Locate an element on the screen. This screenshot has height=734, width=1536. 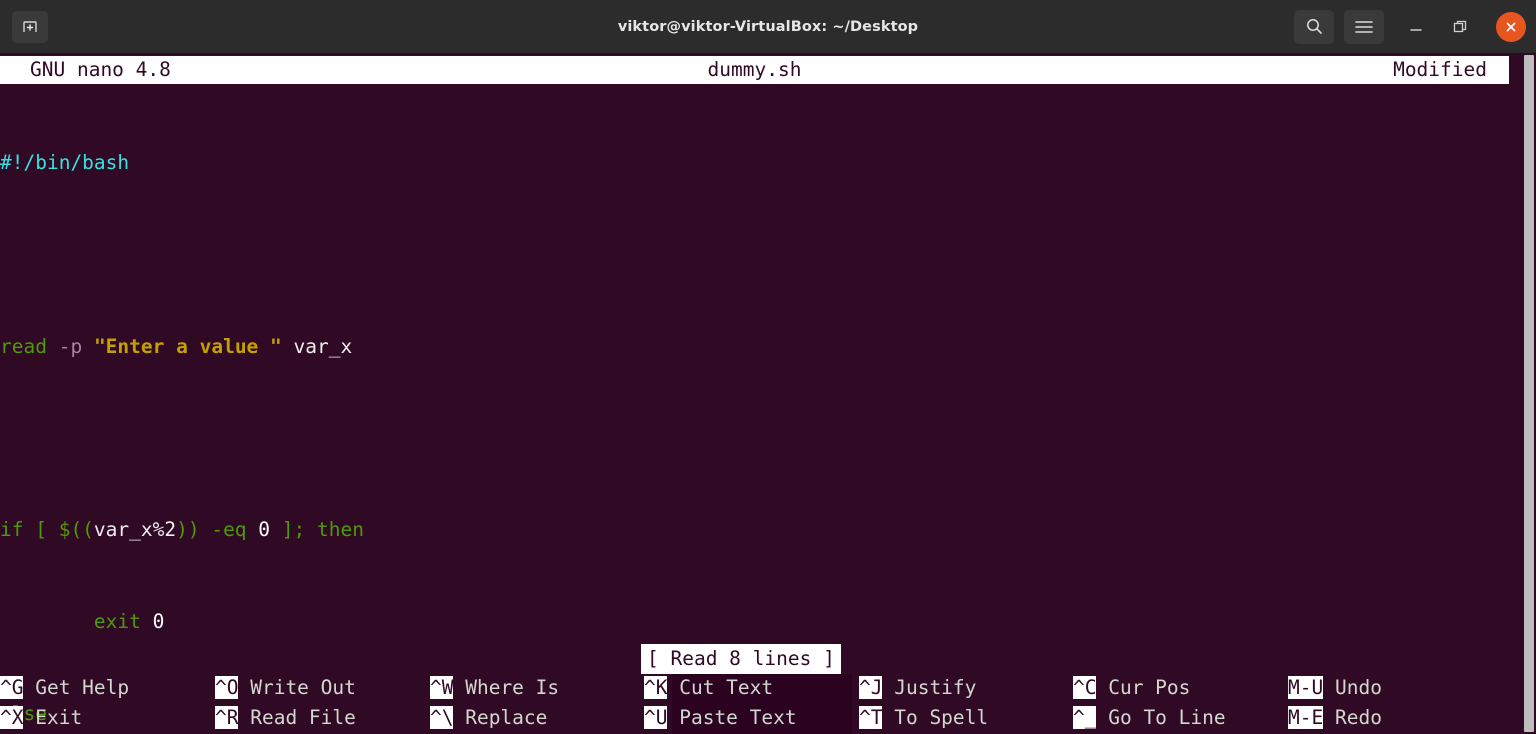
shortcut-paste-text: ^U Paste Text is located at coordinates (720, 718).